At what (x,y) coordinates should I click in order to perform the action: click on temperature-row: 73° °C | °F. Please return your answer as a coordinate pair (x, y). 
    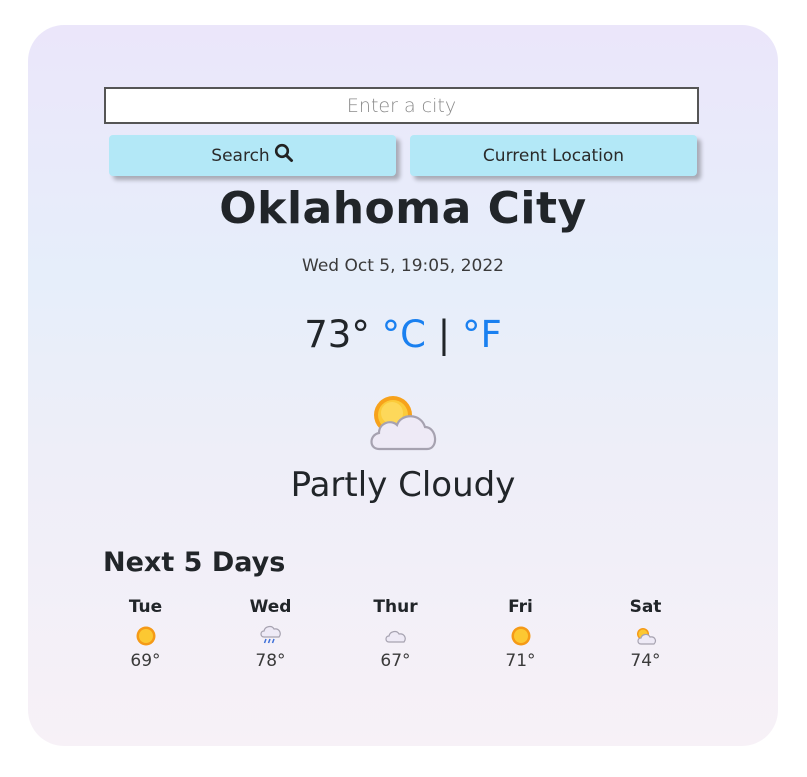
    Looking at the image, I should click on (403, 334).